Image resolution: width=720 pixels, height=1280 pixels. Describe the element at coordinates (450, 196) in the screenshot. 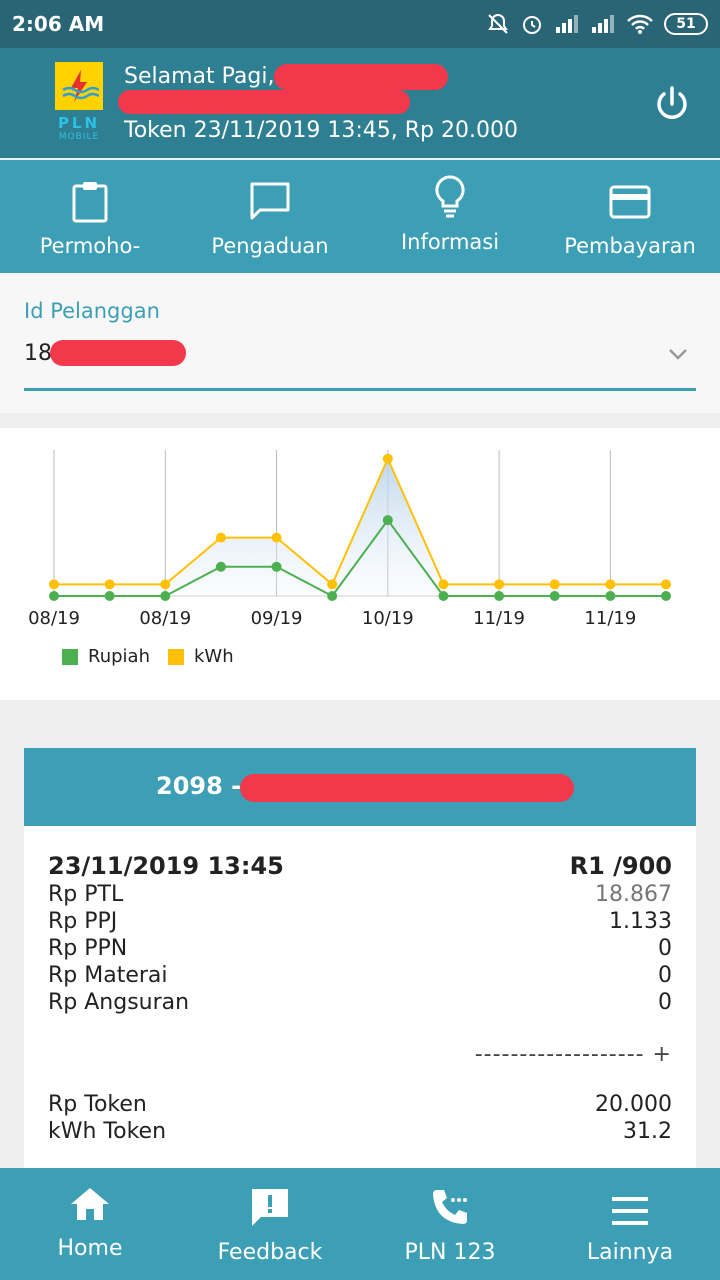

I see `lightbulb-icon` at that location.